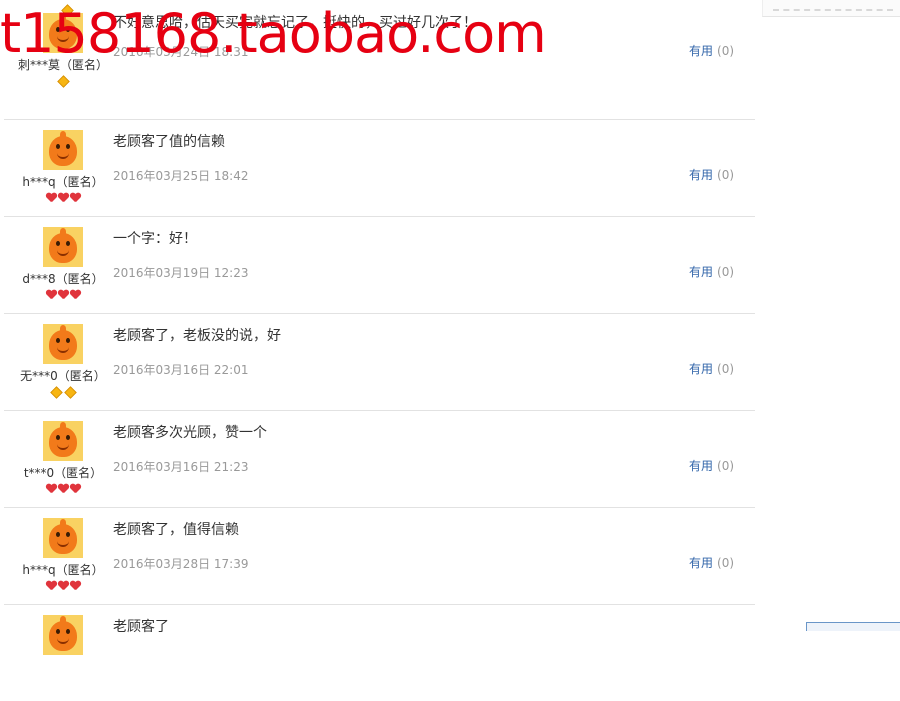 Image resolution: width=900 pixels, height=701 pixels. Describe the element at coordinates (190, 433) in the screenshot. I see `review-content: 老顾客多次光顾，赞一个` at that location.